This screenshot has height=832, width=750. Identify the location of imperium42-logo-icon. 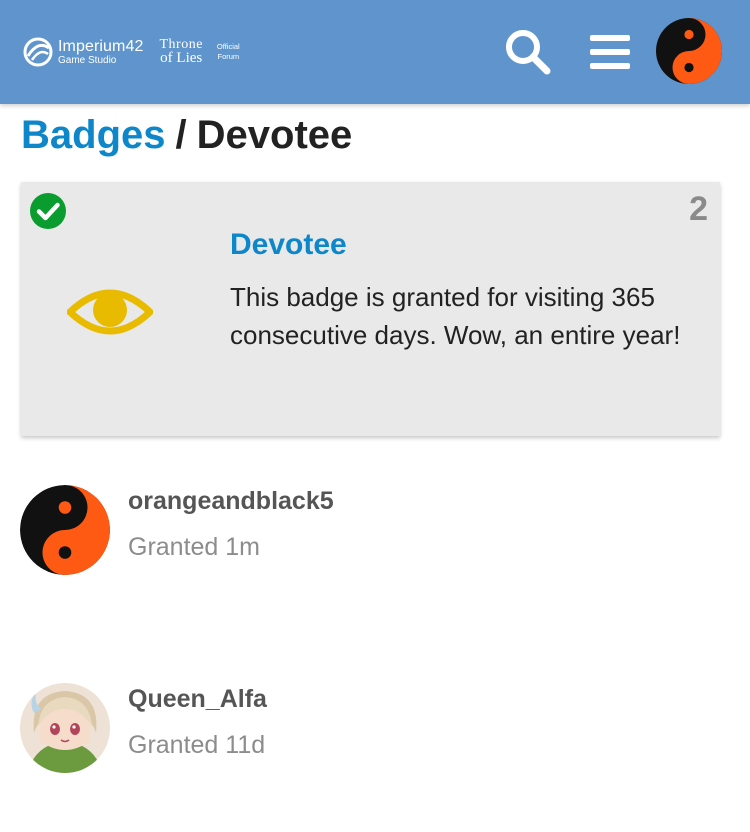
(38, 52).